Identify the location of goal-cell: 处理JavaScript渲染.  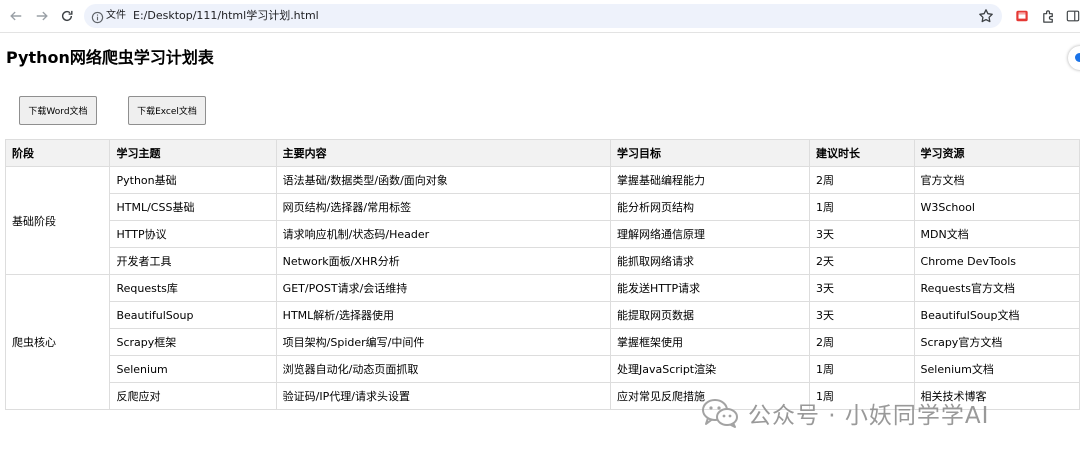
(710, 369).